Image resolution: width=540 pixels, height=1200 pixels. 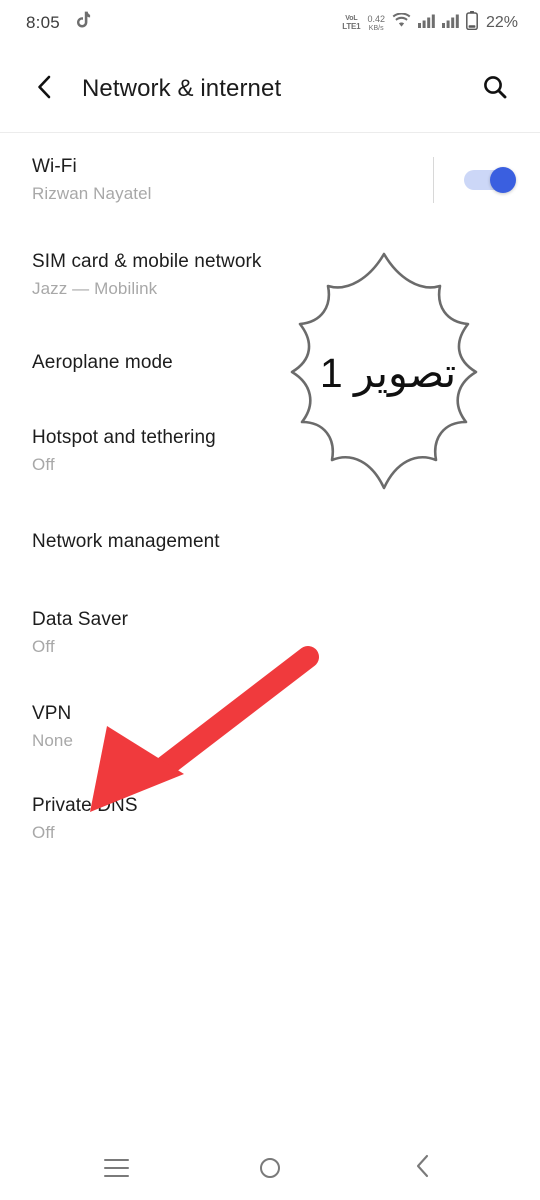 What do you see at coordinates (273, 633) in the screenshot?
I see `row-texts: Data Saver Off` at bounding box center [273, 633].